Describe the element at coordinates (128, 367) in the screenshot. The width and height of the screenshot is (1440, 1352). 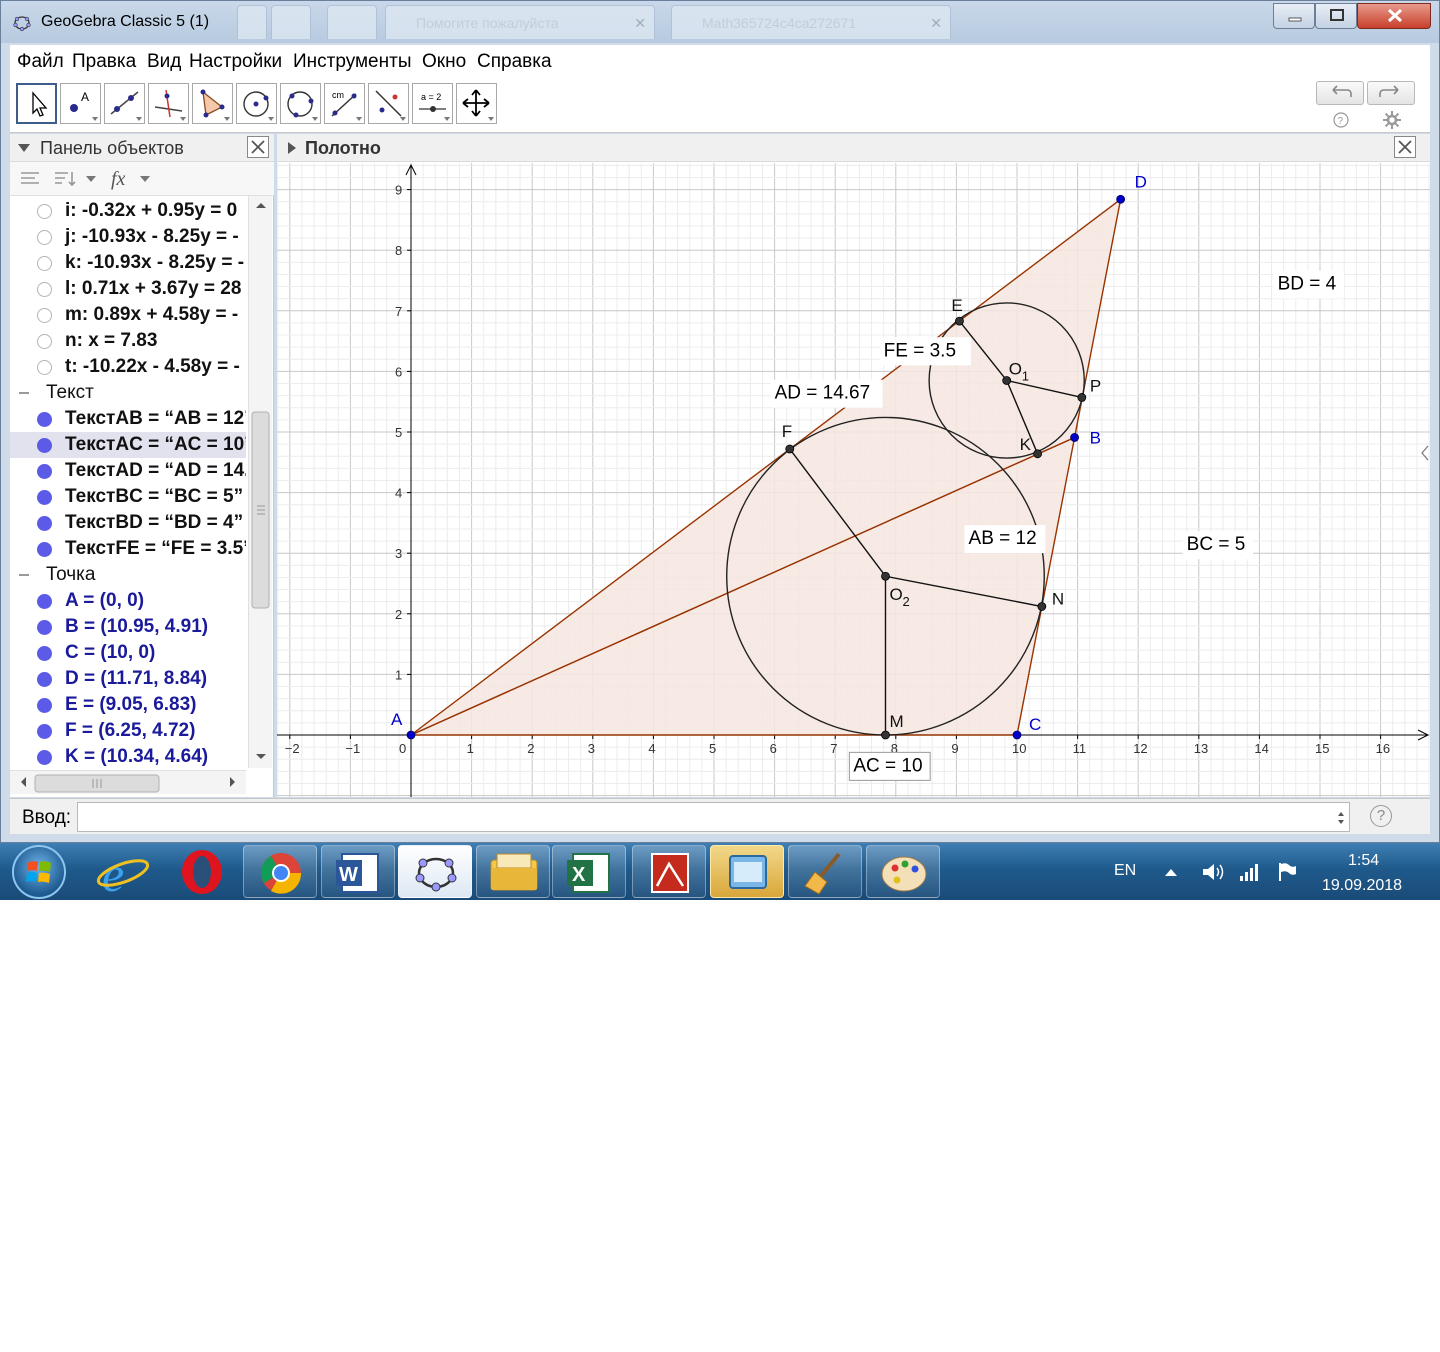
I see `list-item: t: -10.22x - 4.58y = -` at that location.